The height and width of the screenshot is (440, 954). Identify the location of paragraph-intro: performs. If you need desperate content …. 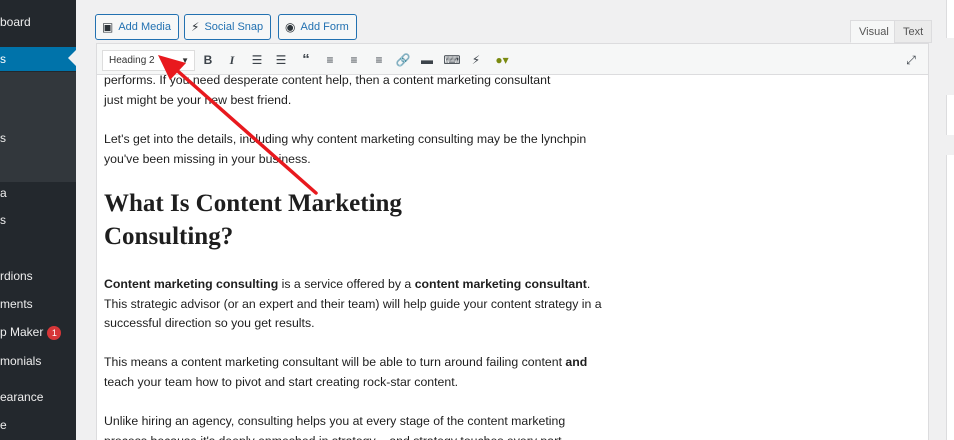
(327, 91).